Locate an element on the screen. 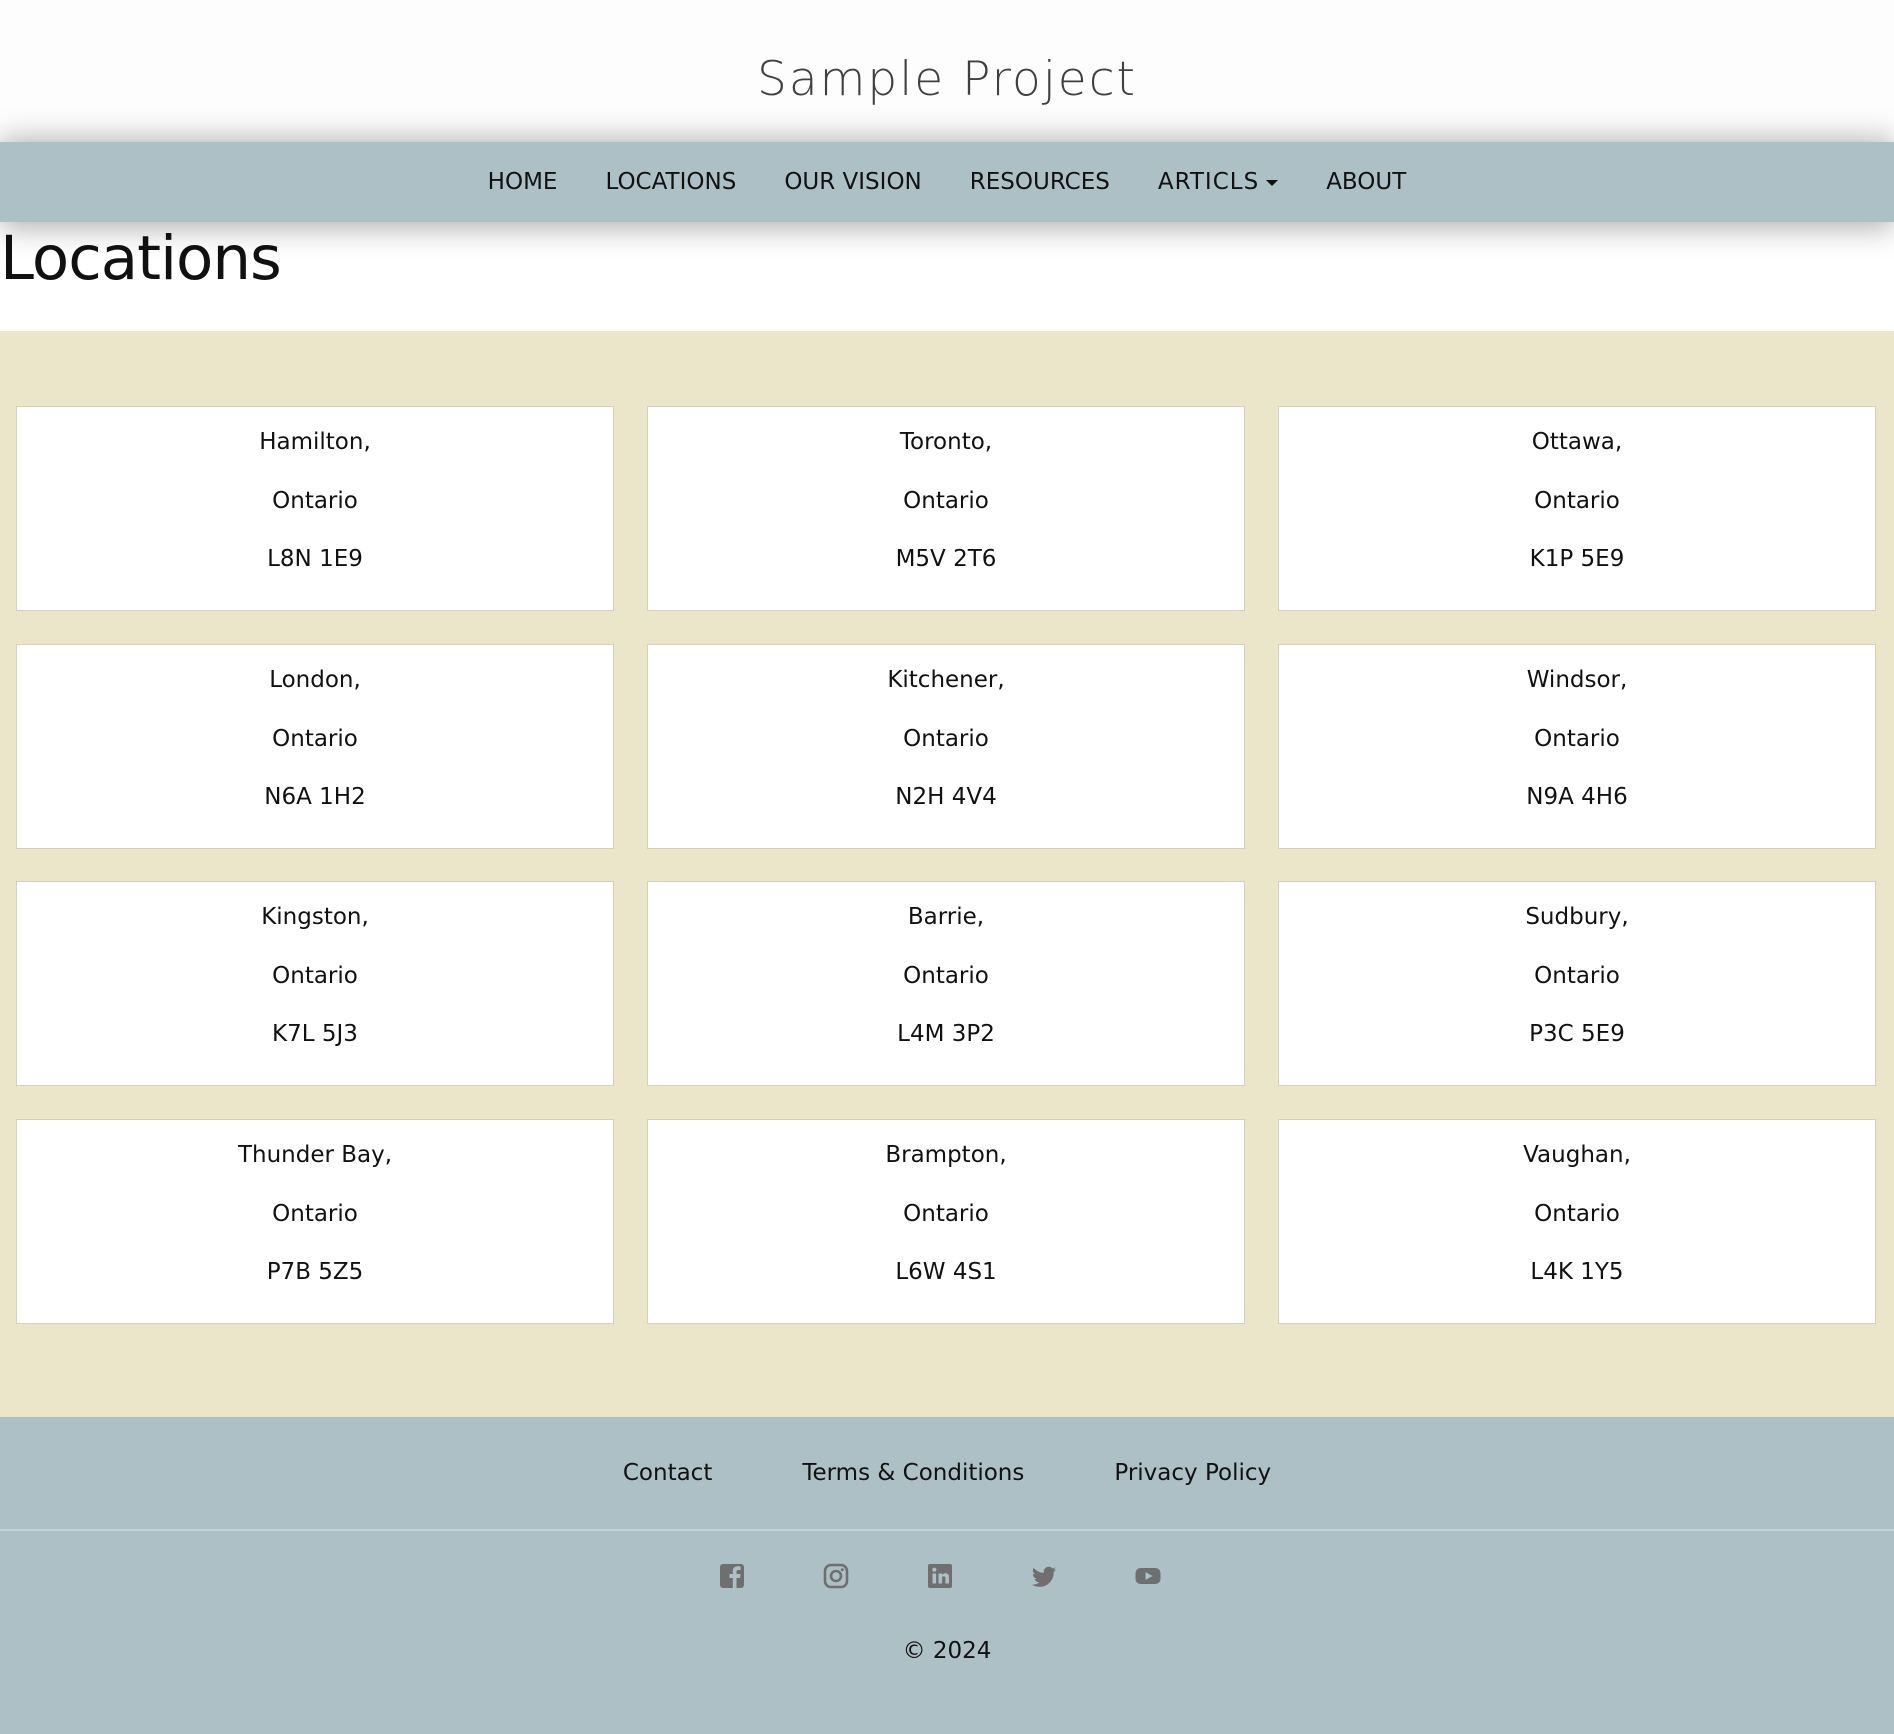  nav-articls-label: ARTICLS is located at coordinates (1208, 182).